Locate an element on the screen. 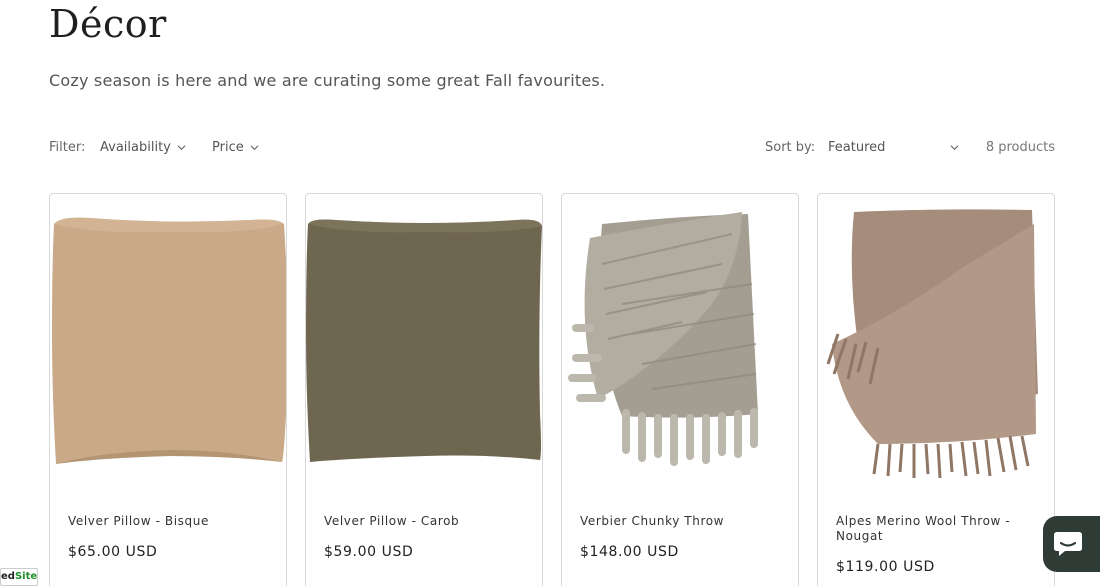  product-price: $59.00 USD is located at coordinates (369, 552).